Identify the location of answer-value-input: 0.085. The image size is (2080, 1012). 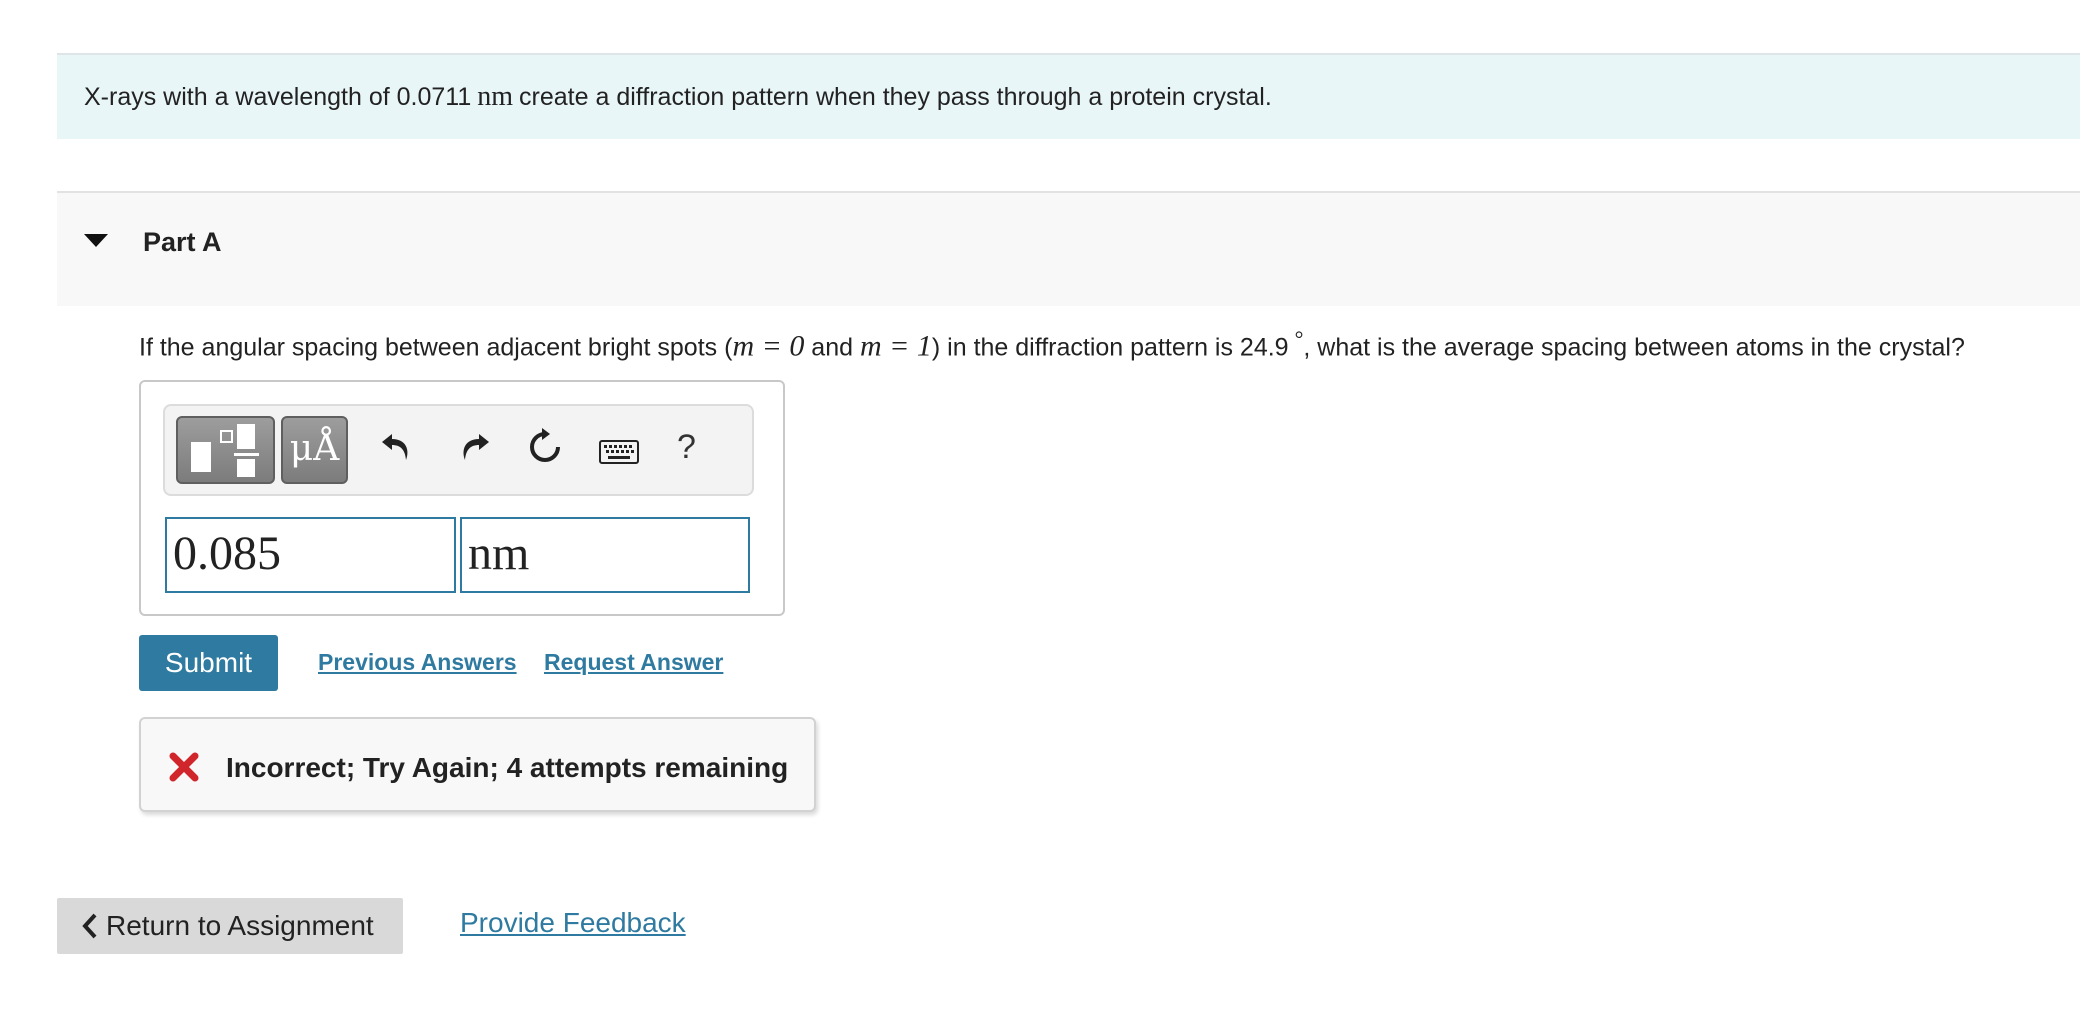
(310, 555).